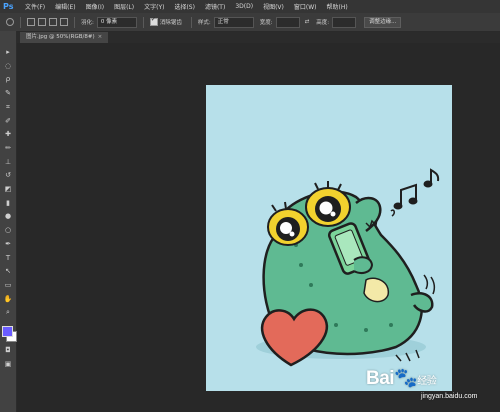 Image resolution: width=500 pixels, height=412 pixels. I want to click on hand-tool-icon: ✋, so click(8, 299).